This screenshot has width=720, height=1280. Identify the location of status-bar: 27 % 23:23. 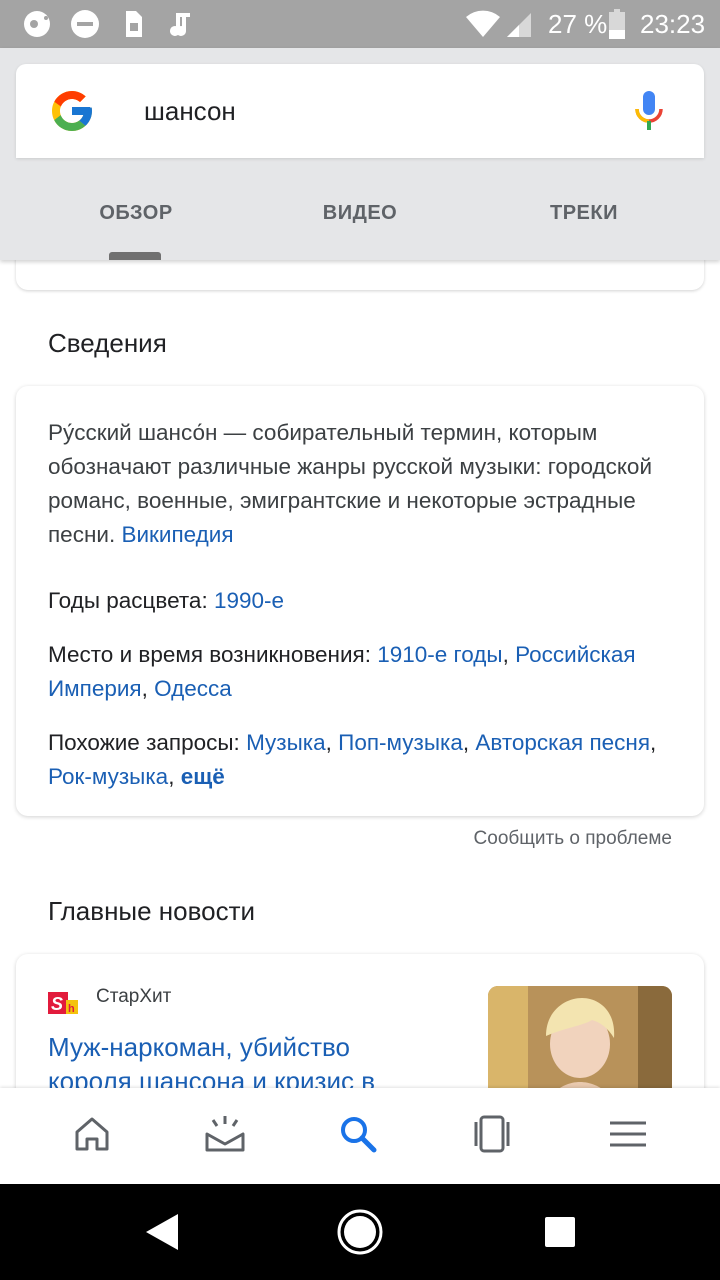
(360, 24).